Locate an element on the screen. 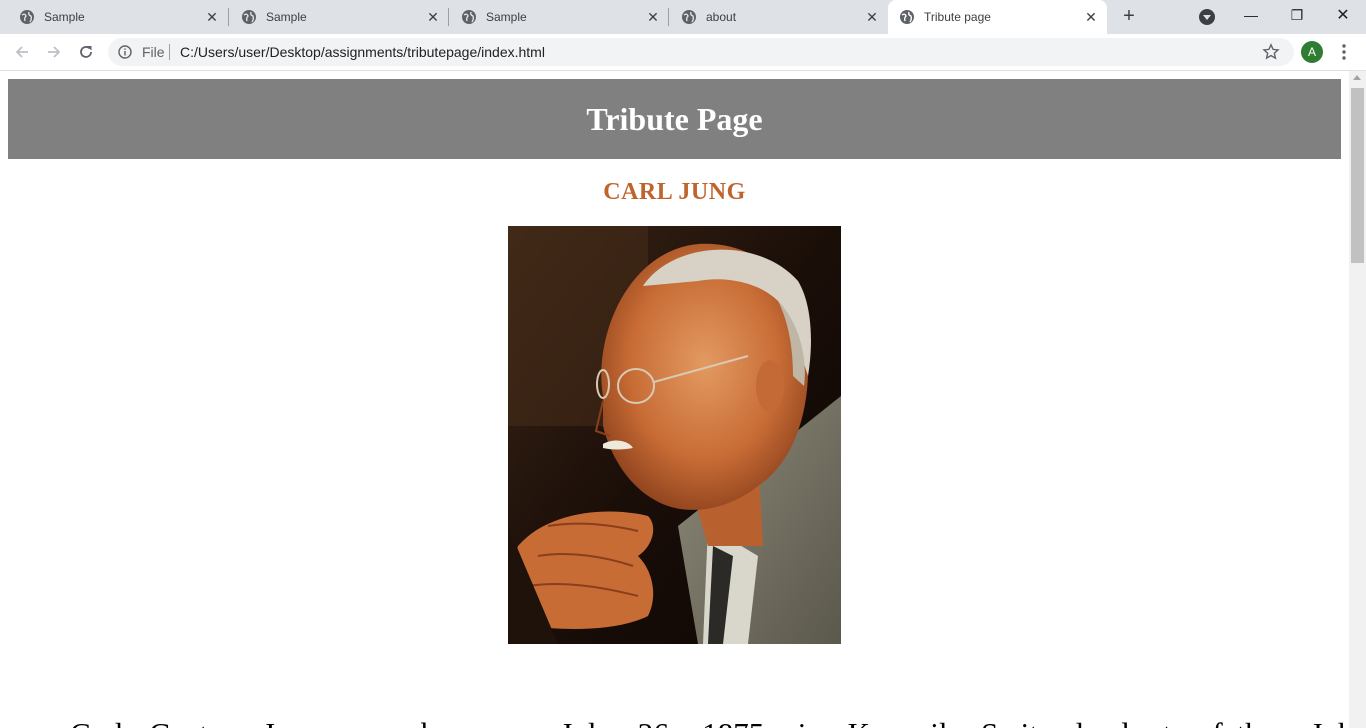 This screenshot has height=728, width=1366. info-icon is located at coordinates (125, 52).